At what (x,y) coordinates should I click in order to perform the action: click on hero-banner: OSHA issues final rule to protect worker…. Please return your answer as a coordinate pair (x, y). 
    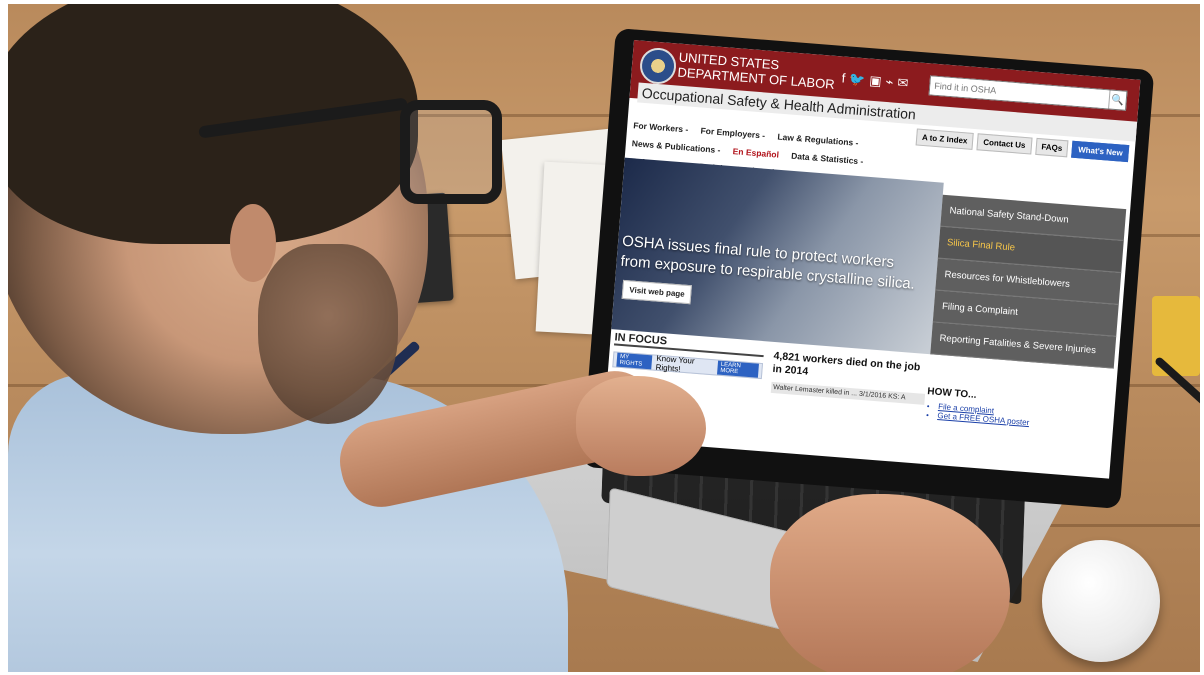
    Looking at the image, I should click on (777, 256).